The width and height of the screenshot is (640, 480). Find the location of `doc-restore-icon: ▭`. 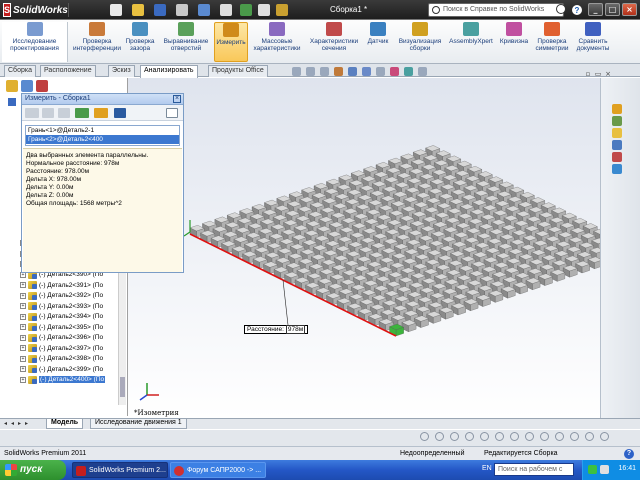

doc-restore-icon: ▭ is located at coordinates (598, 74).